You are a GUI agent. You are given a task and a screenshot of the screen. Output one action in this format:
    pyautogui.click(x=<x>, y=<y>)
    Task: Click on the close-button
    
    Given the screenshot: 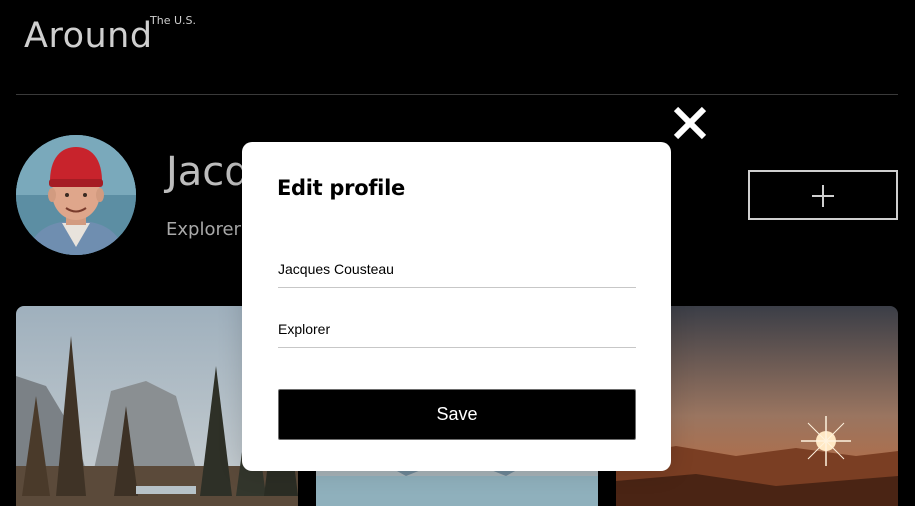 What is the action you would take?
    pyautogui.click(x=690, y=123)
    